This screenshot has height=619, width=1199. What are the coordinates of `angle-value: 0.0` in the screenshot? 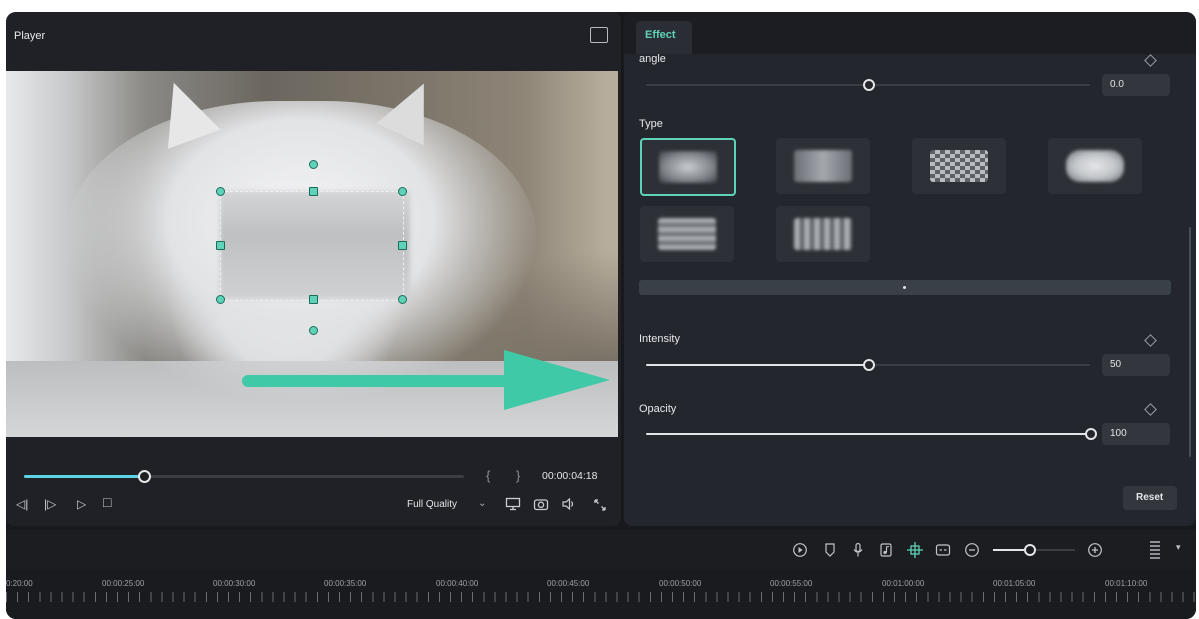 It's located at (1117, 84).